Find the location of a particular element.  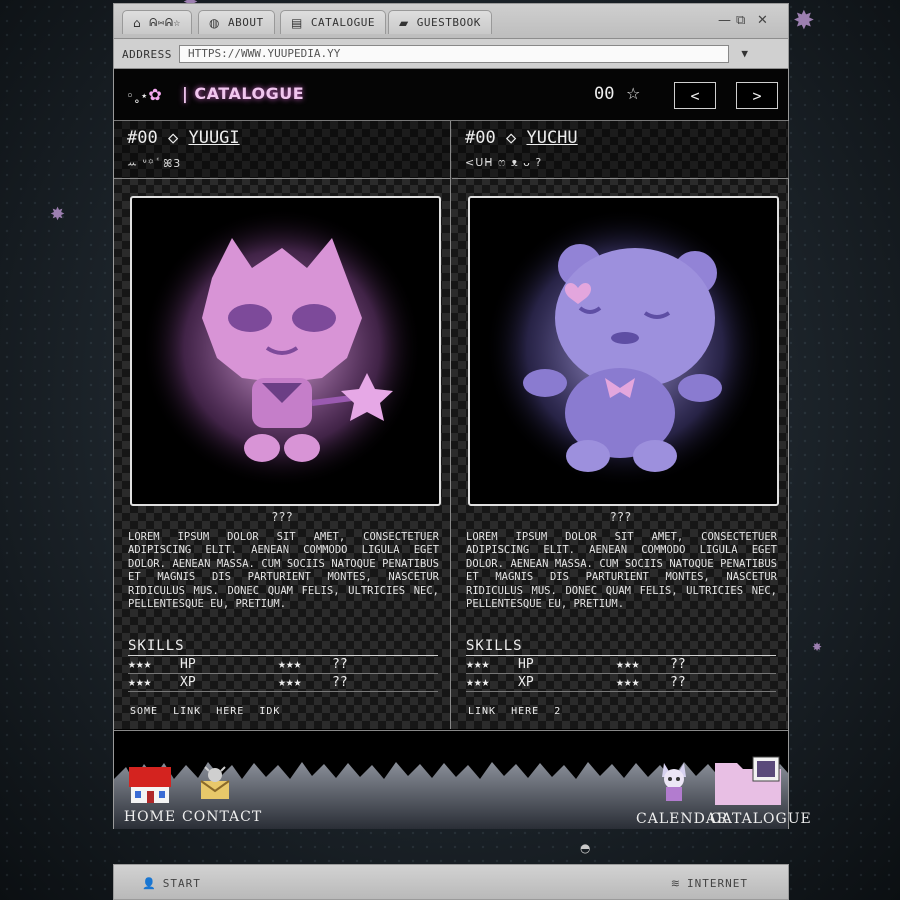

address-bar: ADDRESS HTTPS://WWW.YUUPEDIA.YY ▼ is located at coordinates (451, 54).